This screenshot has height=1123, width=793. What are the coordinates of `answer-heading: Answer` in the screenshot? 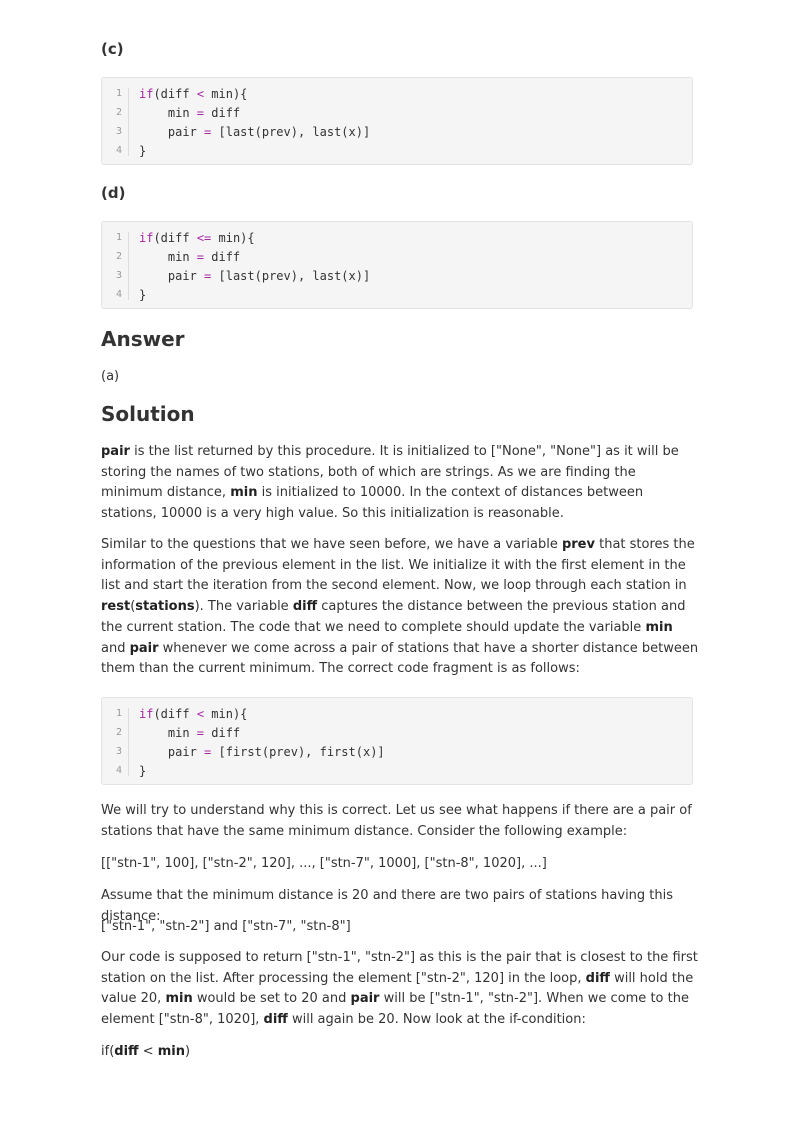 It's located at (143, 339).